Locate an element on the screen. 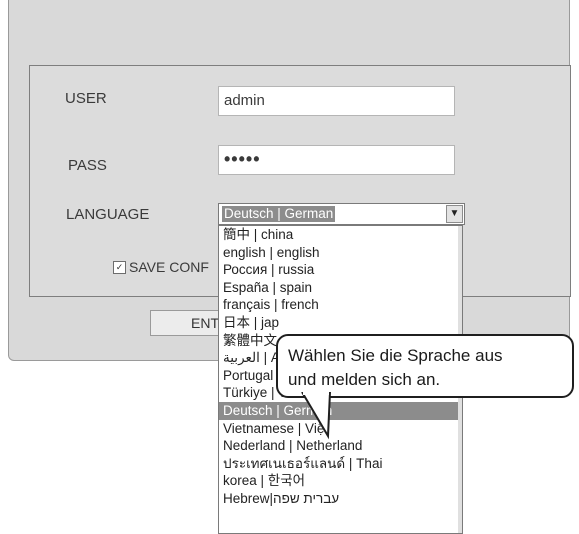 Image resolution: width=579 pixels, height=534 pixels. save-conf-option: ✓ SAVE CONF is located at coordinates (161, 267).